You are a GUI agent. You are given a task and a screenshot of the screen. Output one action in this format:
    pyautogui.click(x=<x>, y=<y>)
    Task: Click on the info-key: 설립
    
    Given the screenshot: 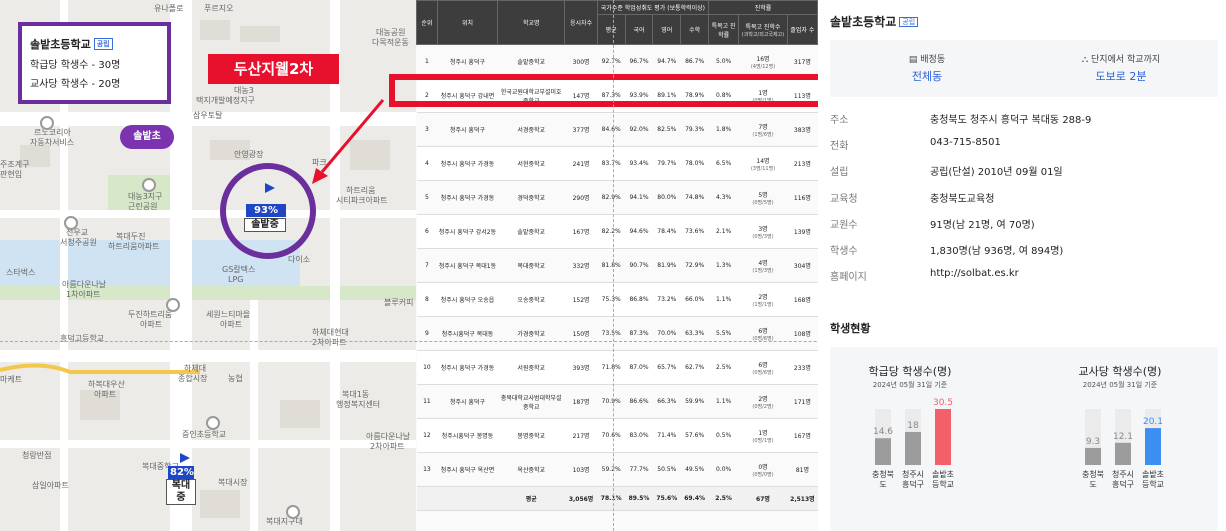 What is the action you would take?
    pyautogui.click(x=839, y=172)
    